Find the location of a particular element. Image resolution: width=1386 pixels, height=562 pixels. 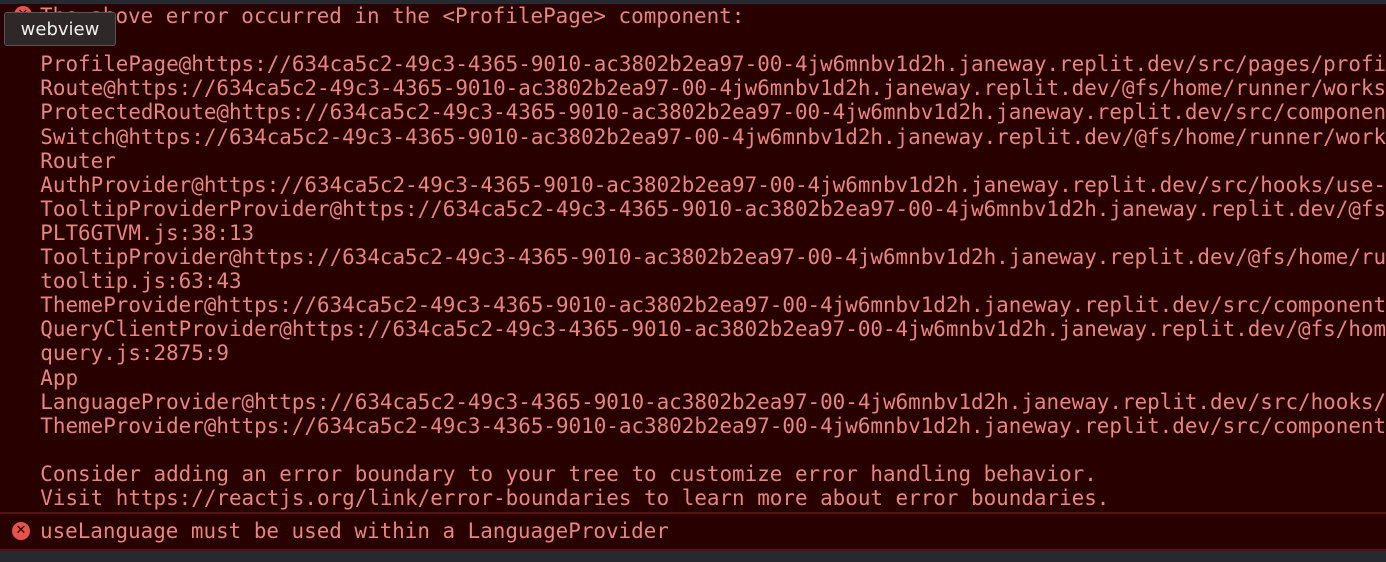

webview-tooltip: webview is located at coordinates (60, 29).